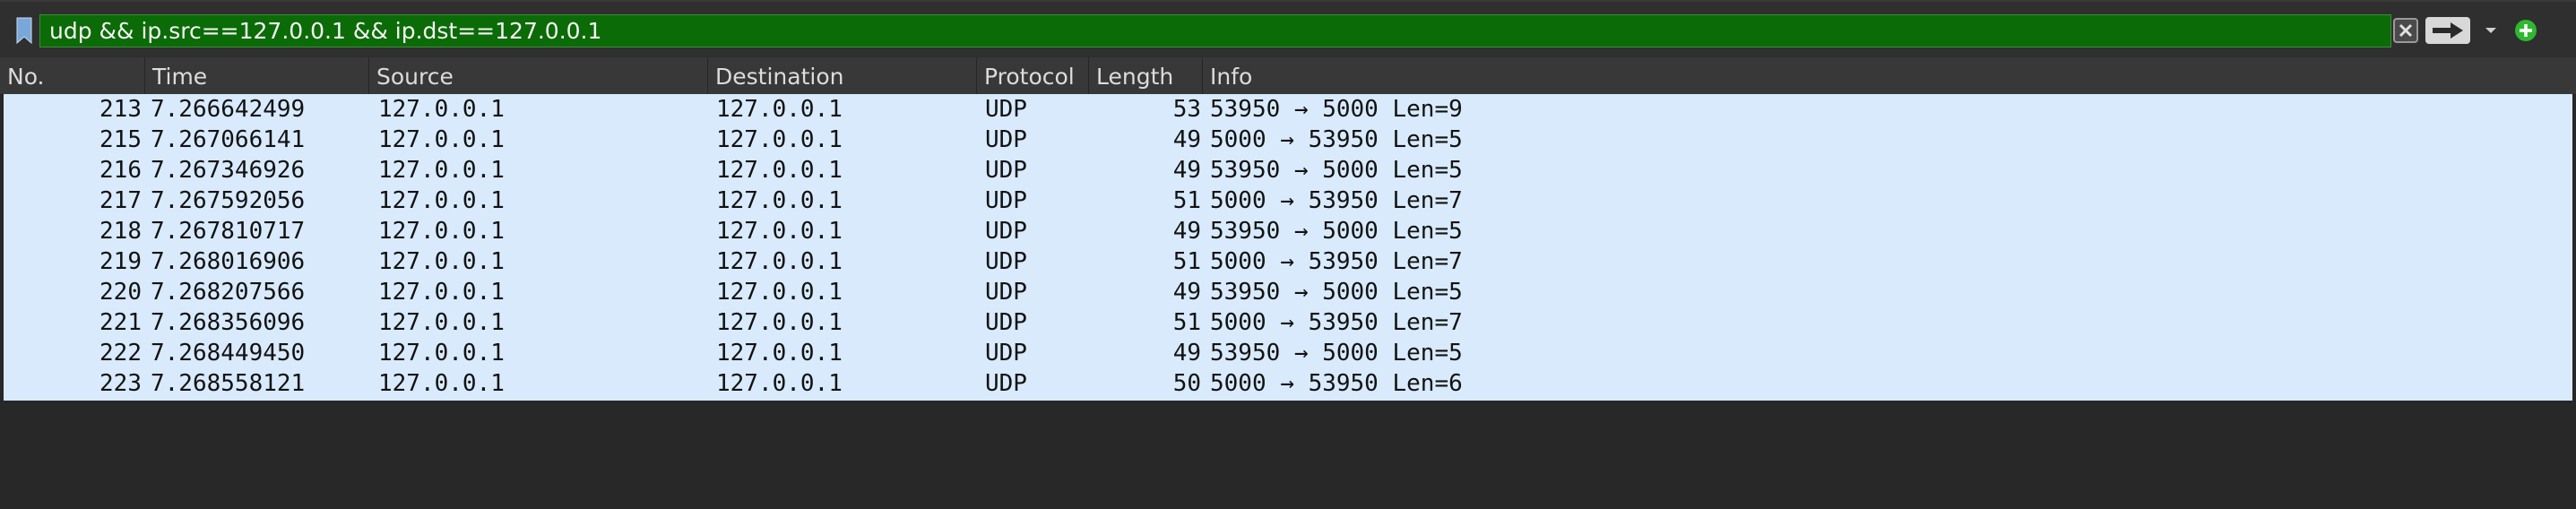  I want to click on packet-time: 7.267810717, so click(228, 231).